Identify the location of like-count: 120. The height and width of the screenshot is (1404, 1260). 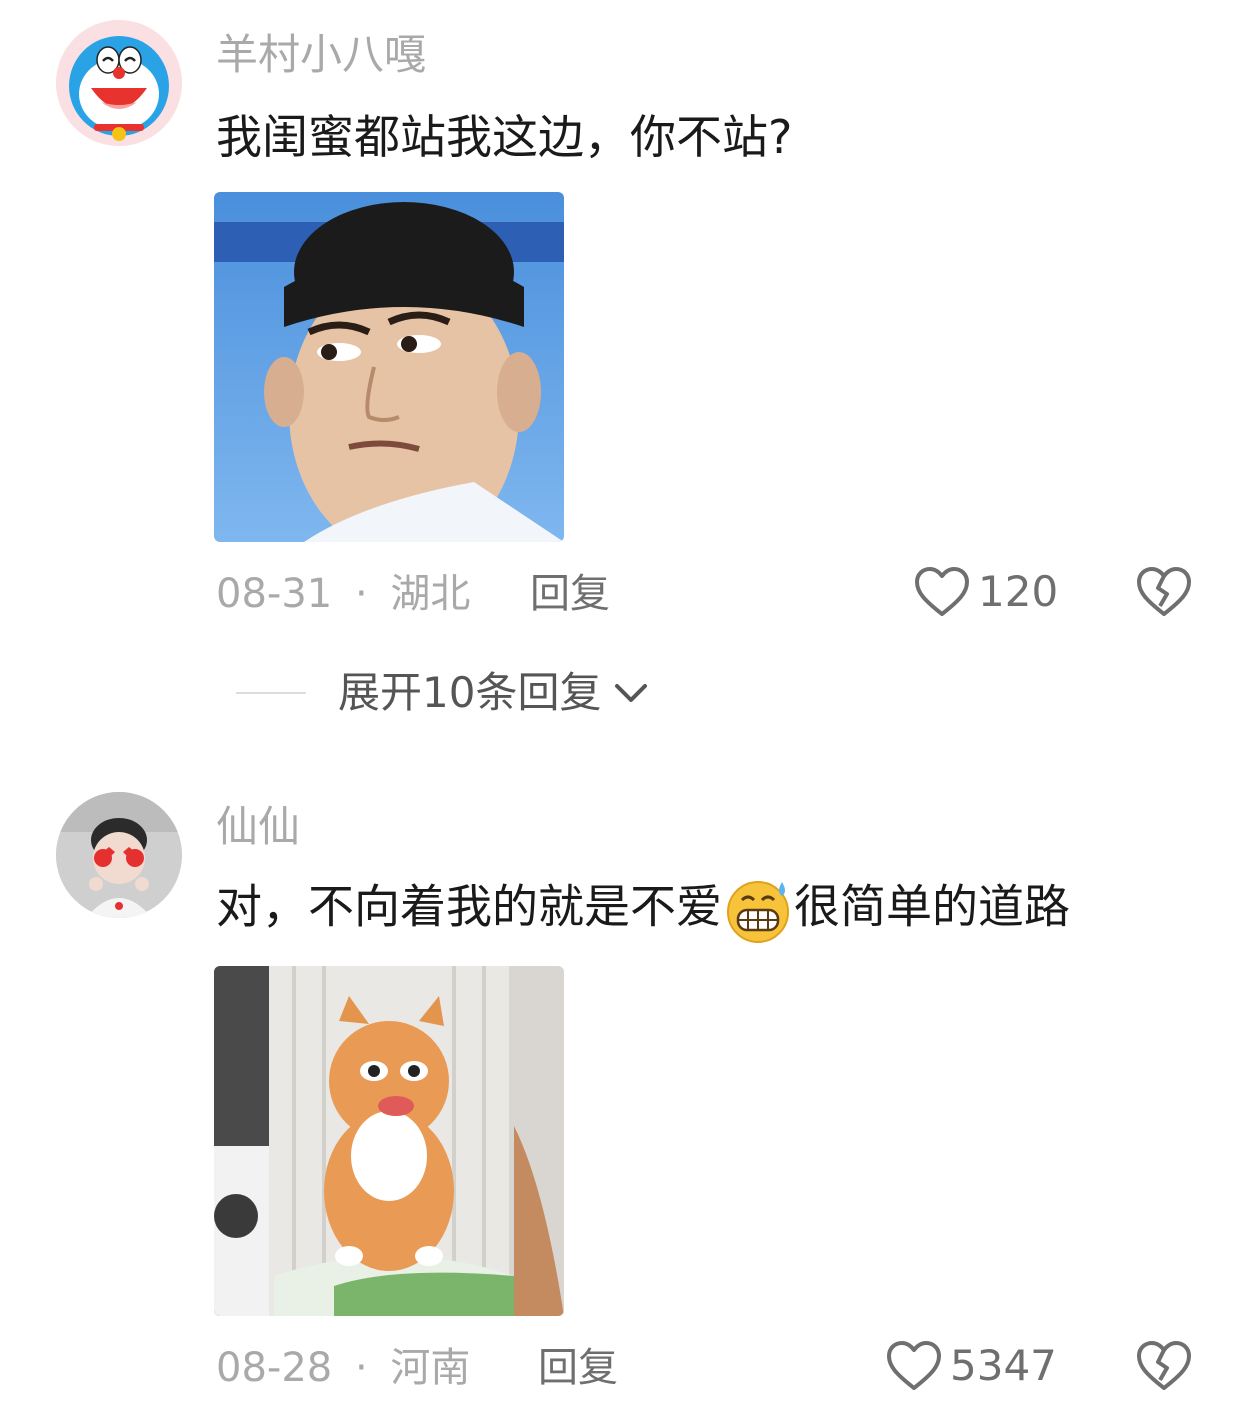
(1018, 591).